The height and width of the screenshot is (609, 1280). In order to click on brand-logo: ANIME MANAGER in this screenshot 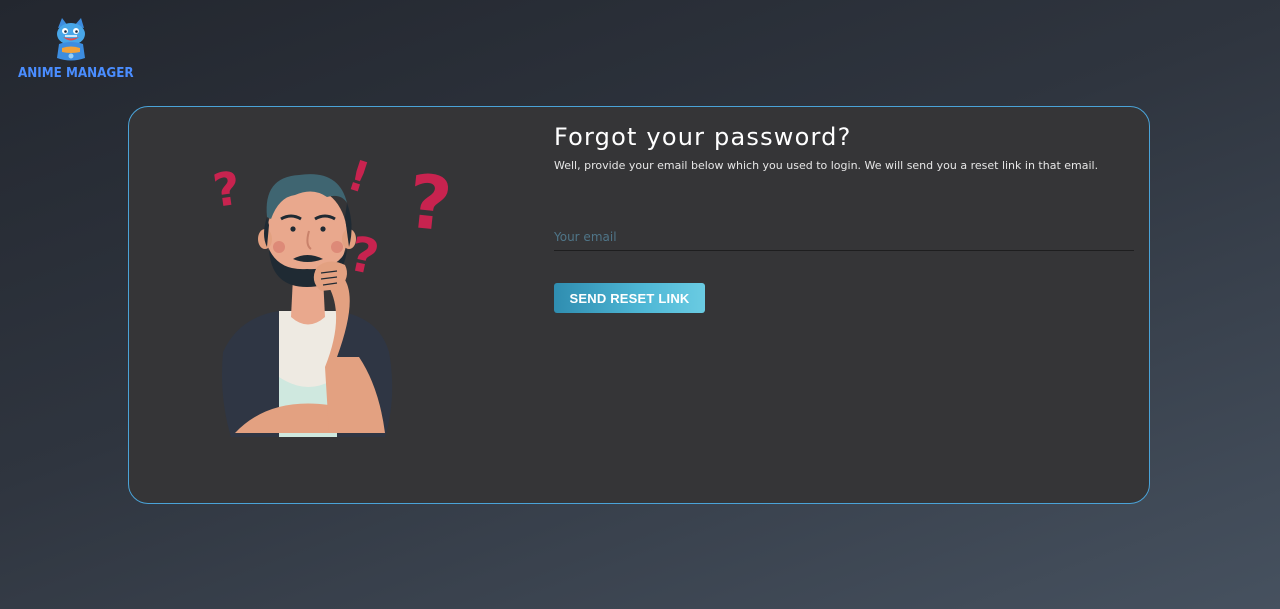, I will do `click(76, 51)`.